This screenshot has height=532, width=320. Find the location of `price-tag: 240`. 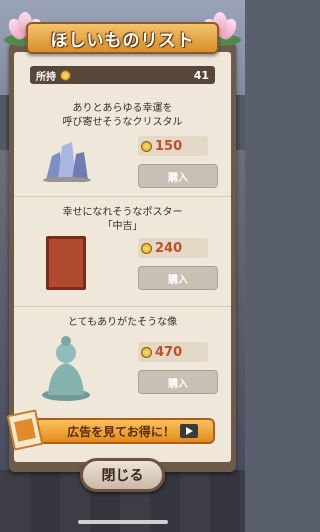

price-tag: 240 is located at coordinates (173, 248).